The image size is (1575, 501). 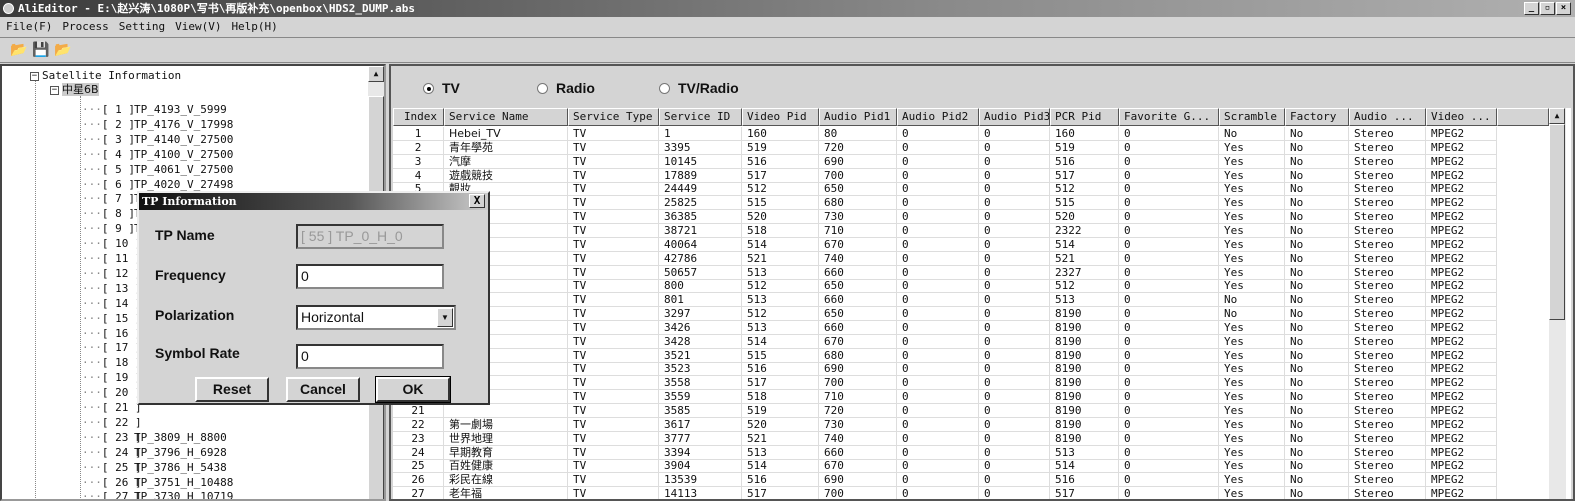 I want to click on tree-item-tp: ···[ 24 ] TP_3796_H_6928, so click(x=154, y=453).